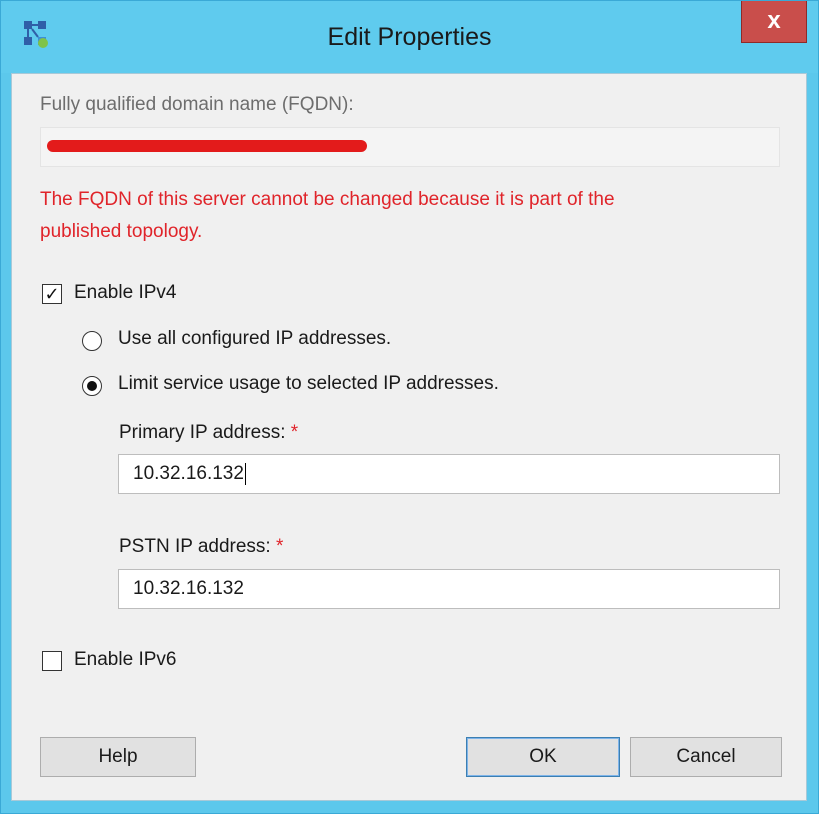  What do you see at coordinates (197, 104) in the screenshot?
I see `fqdn-label: Fully qualified domain name (FQDN):` at bounding box center [197, 104].